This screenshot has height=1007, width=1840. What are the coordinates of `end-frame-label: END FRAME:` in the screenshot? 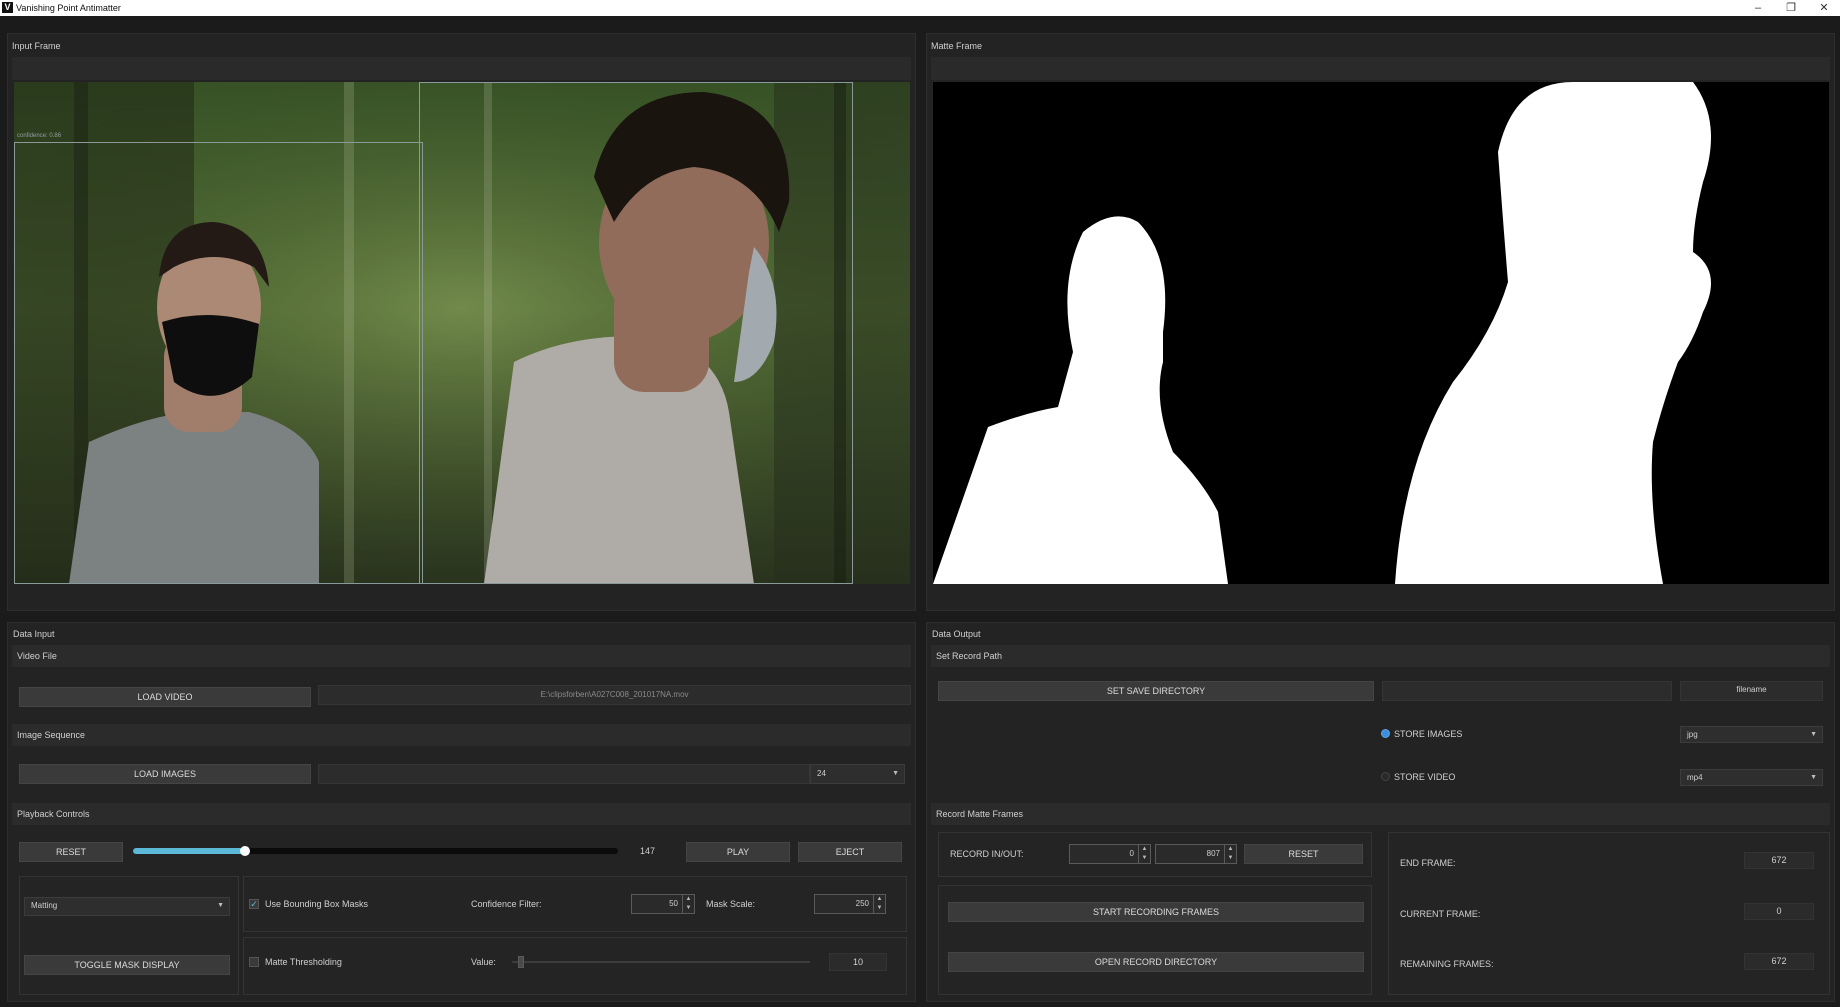 It's located at (1428, 863).